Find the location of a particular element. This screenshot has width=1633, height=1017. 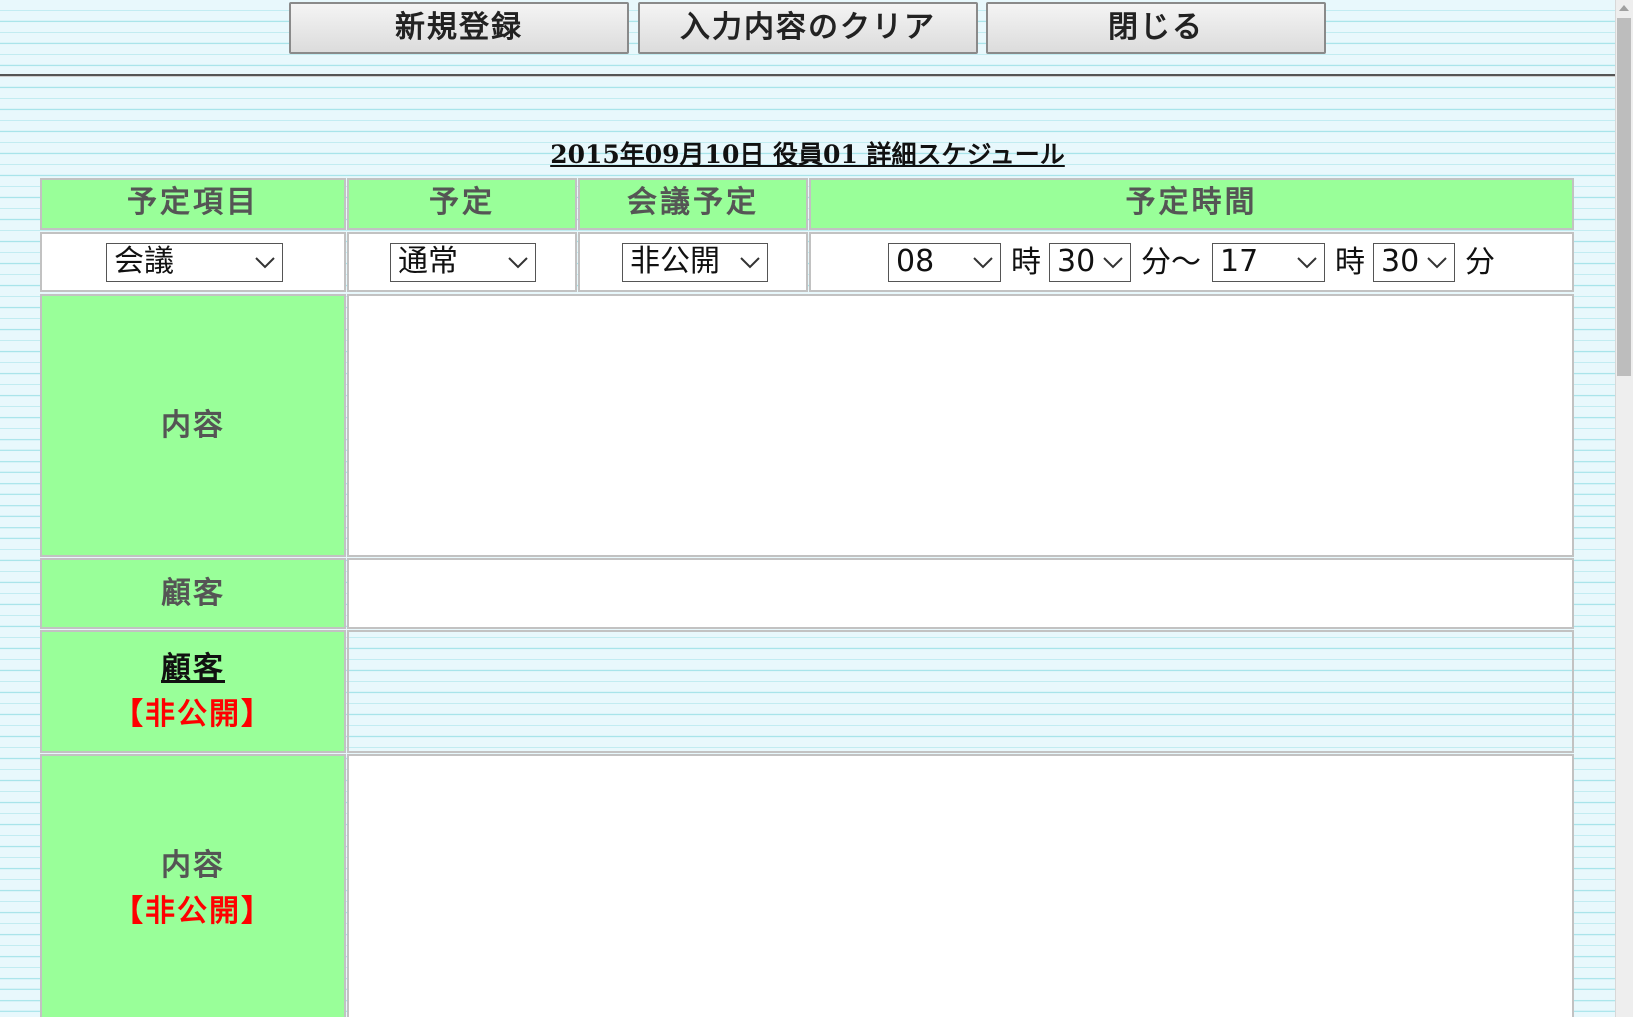

item-select: 会議 is located at coordinates (194, 262).